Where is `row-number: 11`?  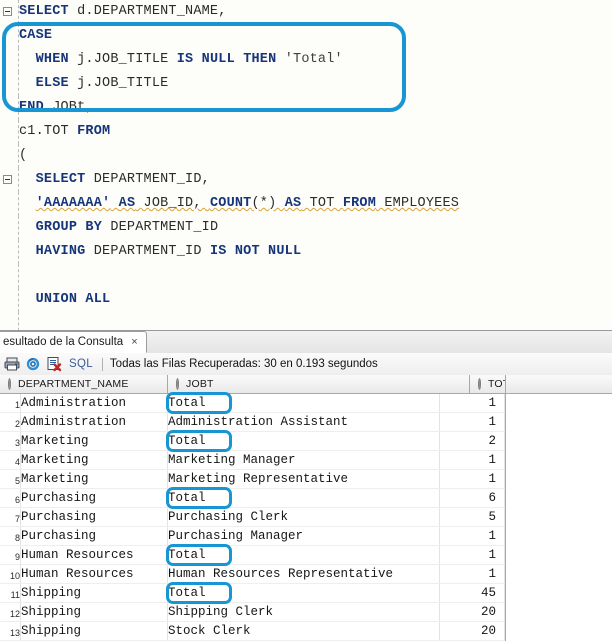
row-number: 11 is located at coordinates (15, 595).